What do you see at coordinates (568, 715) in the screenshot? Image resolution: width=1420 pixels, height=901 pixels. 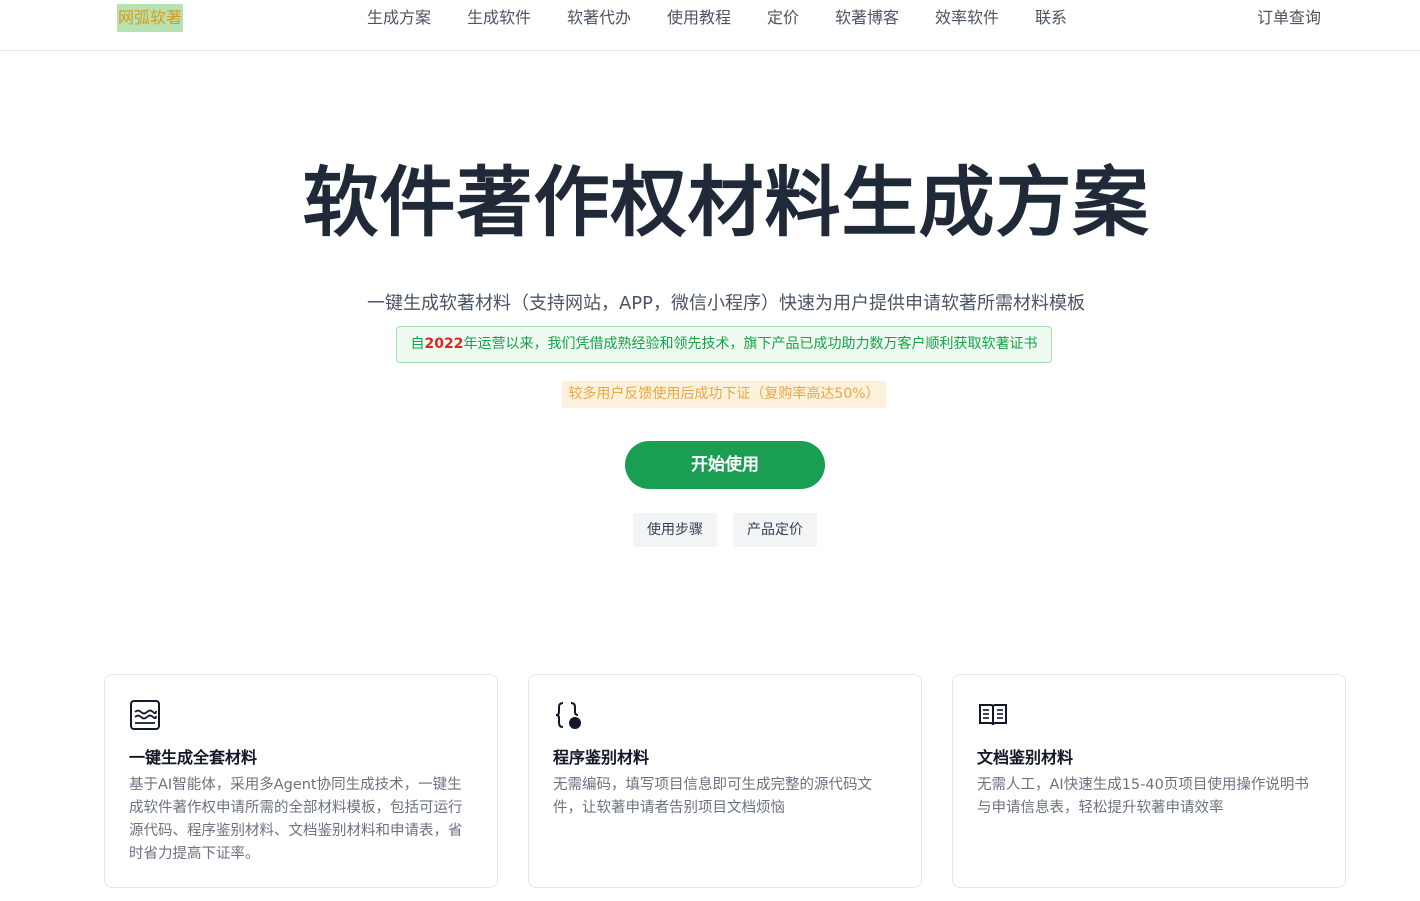 I see `code-braces-icon` at bounding box center [568, 715].